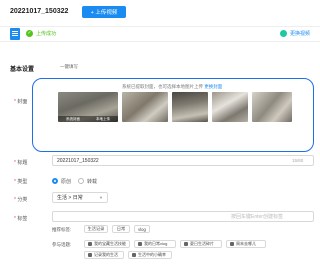  What do you see at coordinates (96, 229) in the screenshot?
I see `recommend-tag: 生活记录` at bounding box center [96, 229].